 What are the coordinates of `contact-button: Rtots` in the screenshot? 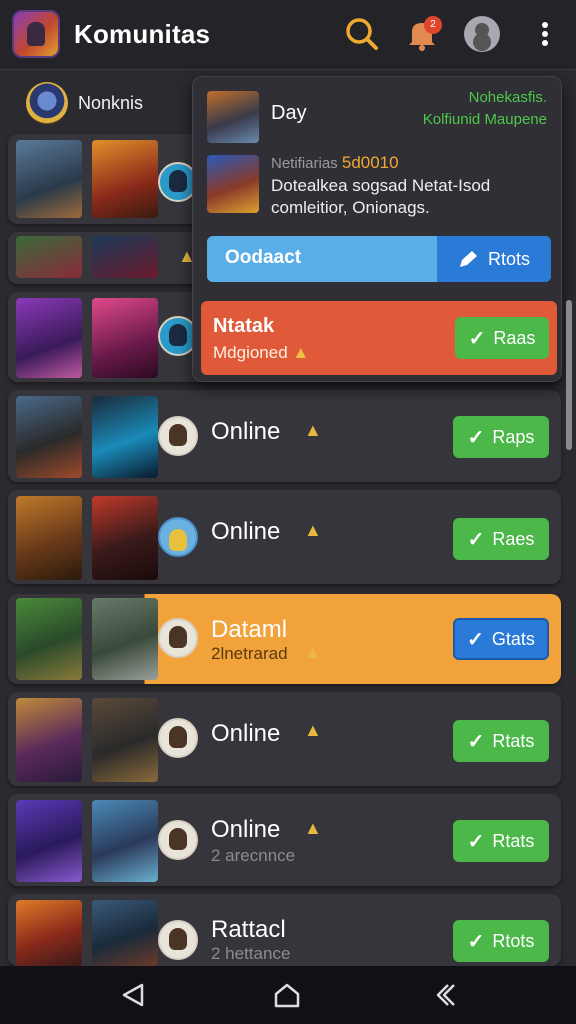 It's located at (494, 259).